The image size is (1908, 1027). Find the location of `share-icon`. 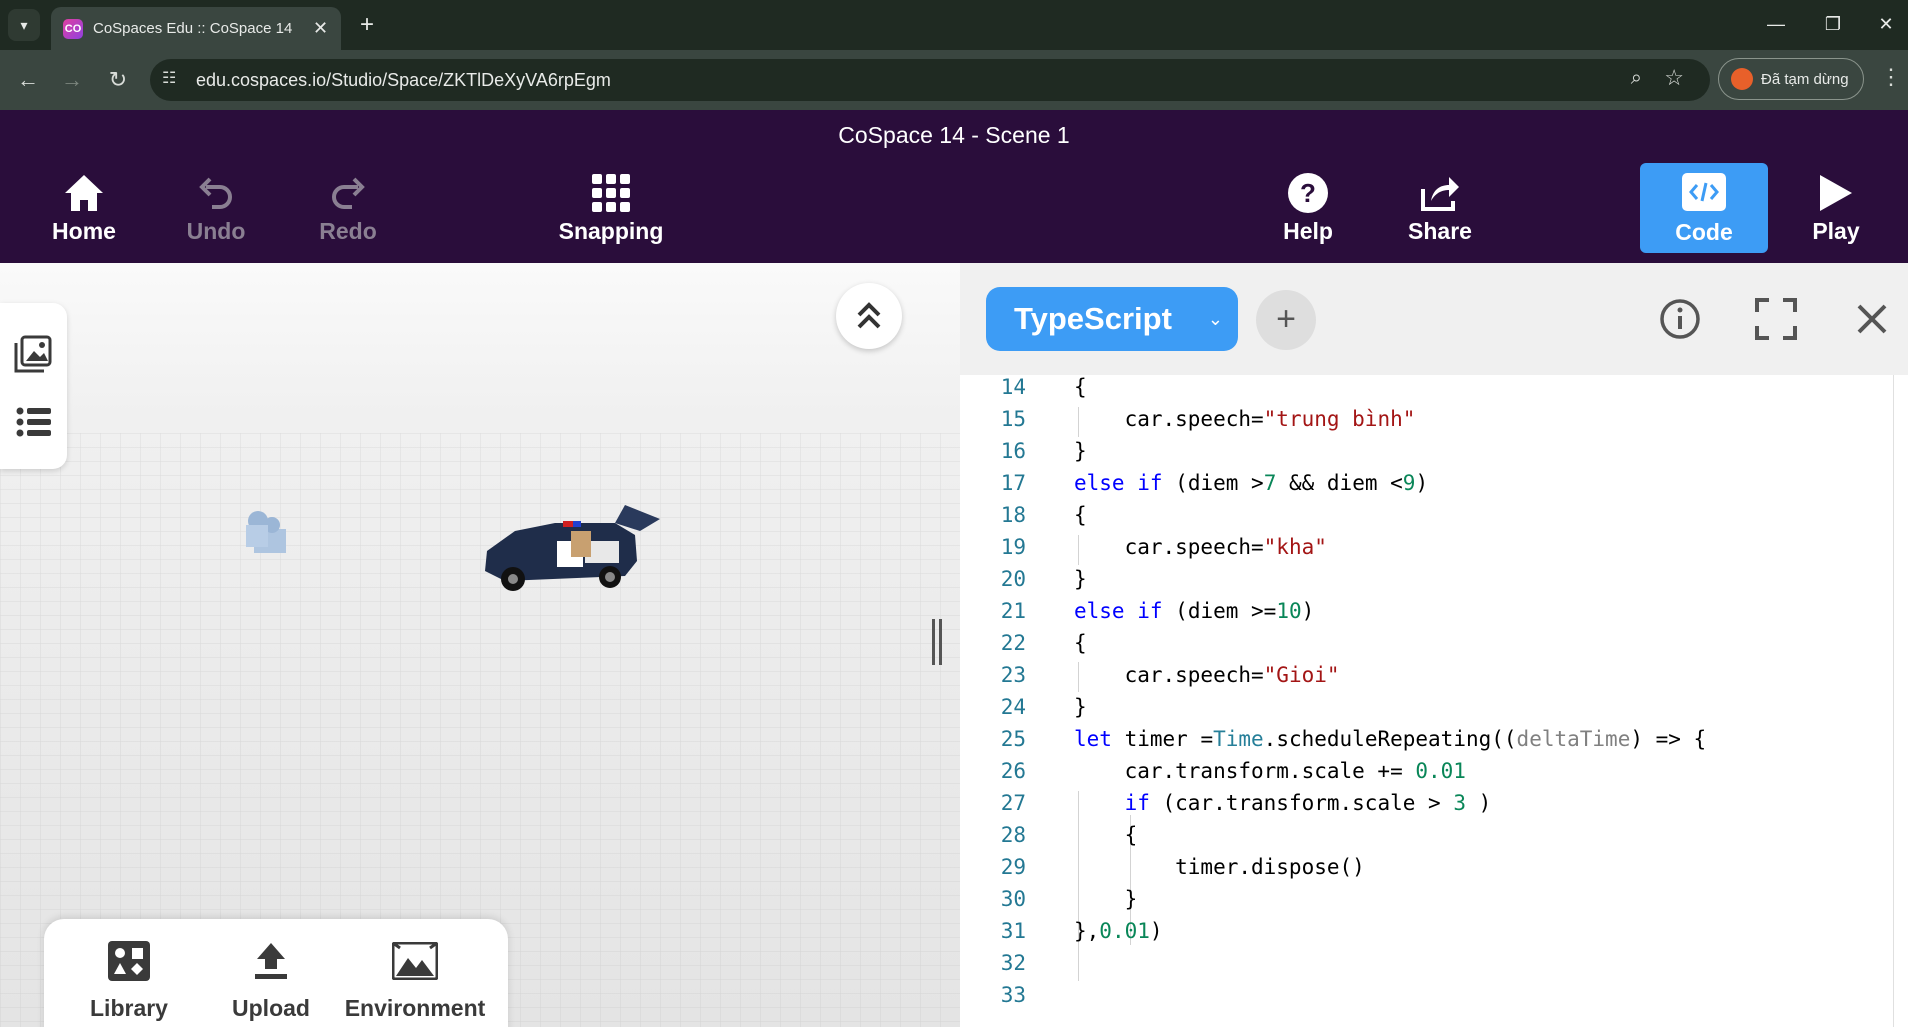

share-icon is located at coordinates (1440, 194).